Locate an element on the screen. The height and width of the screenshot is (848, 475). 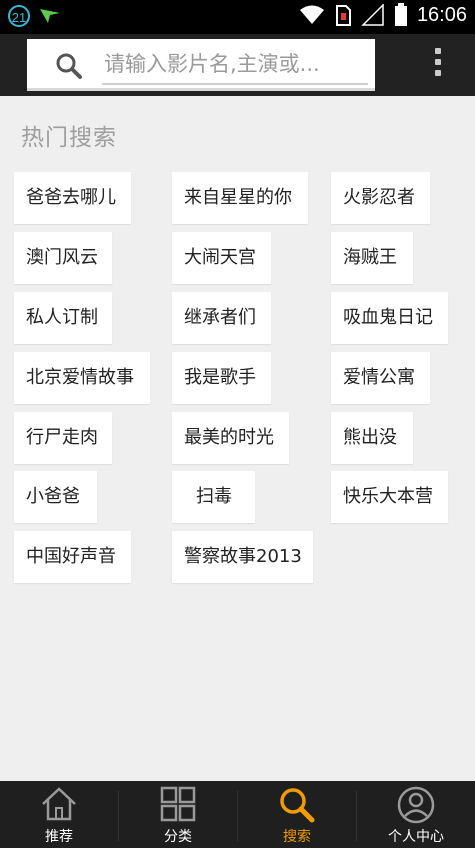
hot-search-item: 熊出没 is located at coordinates (372, 438).